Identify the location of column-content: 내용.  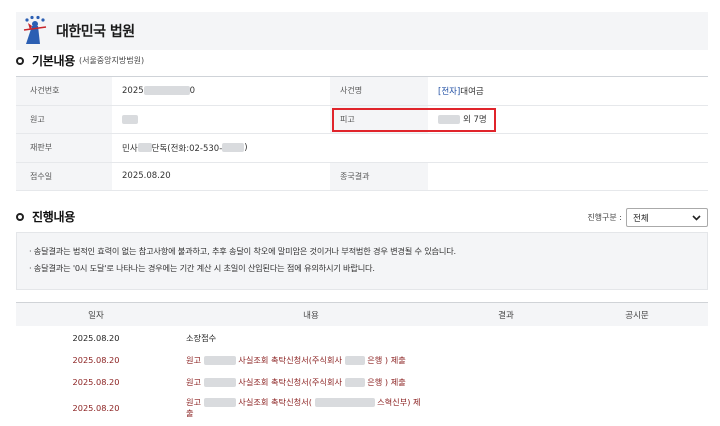
(311, 315).